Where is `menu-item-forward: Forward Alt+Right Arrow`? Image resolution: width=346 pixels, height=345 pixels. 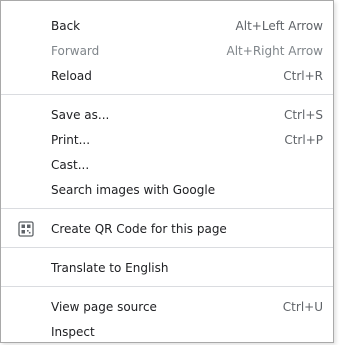 menu-item-forward: Forward Alt+Right Arrow is located at coordinates (167, 50).